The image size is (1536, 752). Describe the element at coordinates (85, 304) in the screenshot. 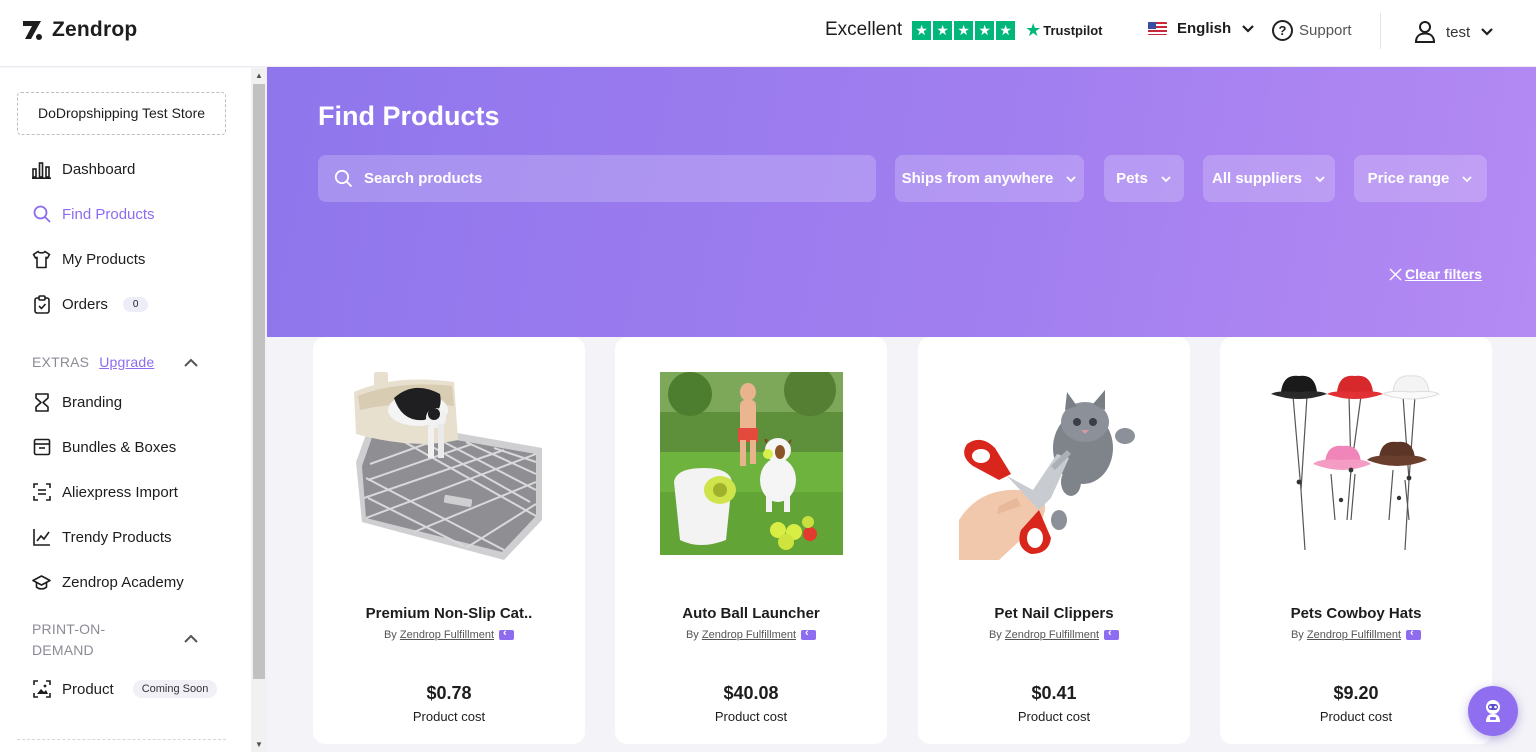

I see `sidebar-item-label: Orders` at that location.